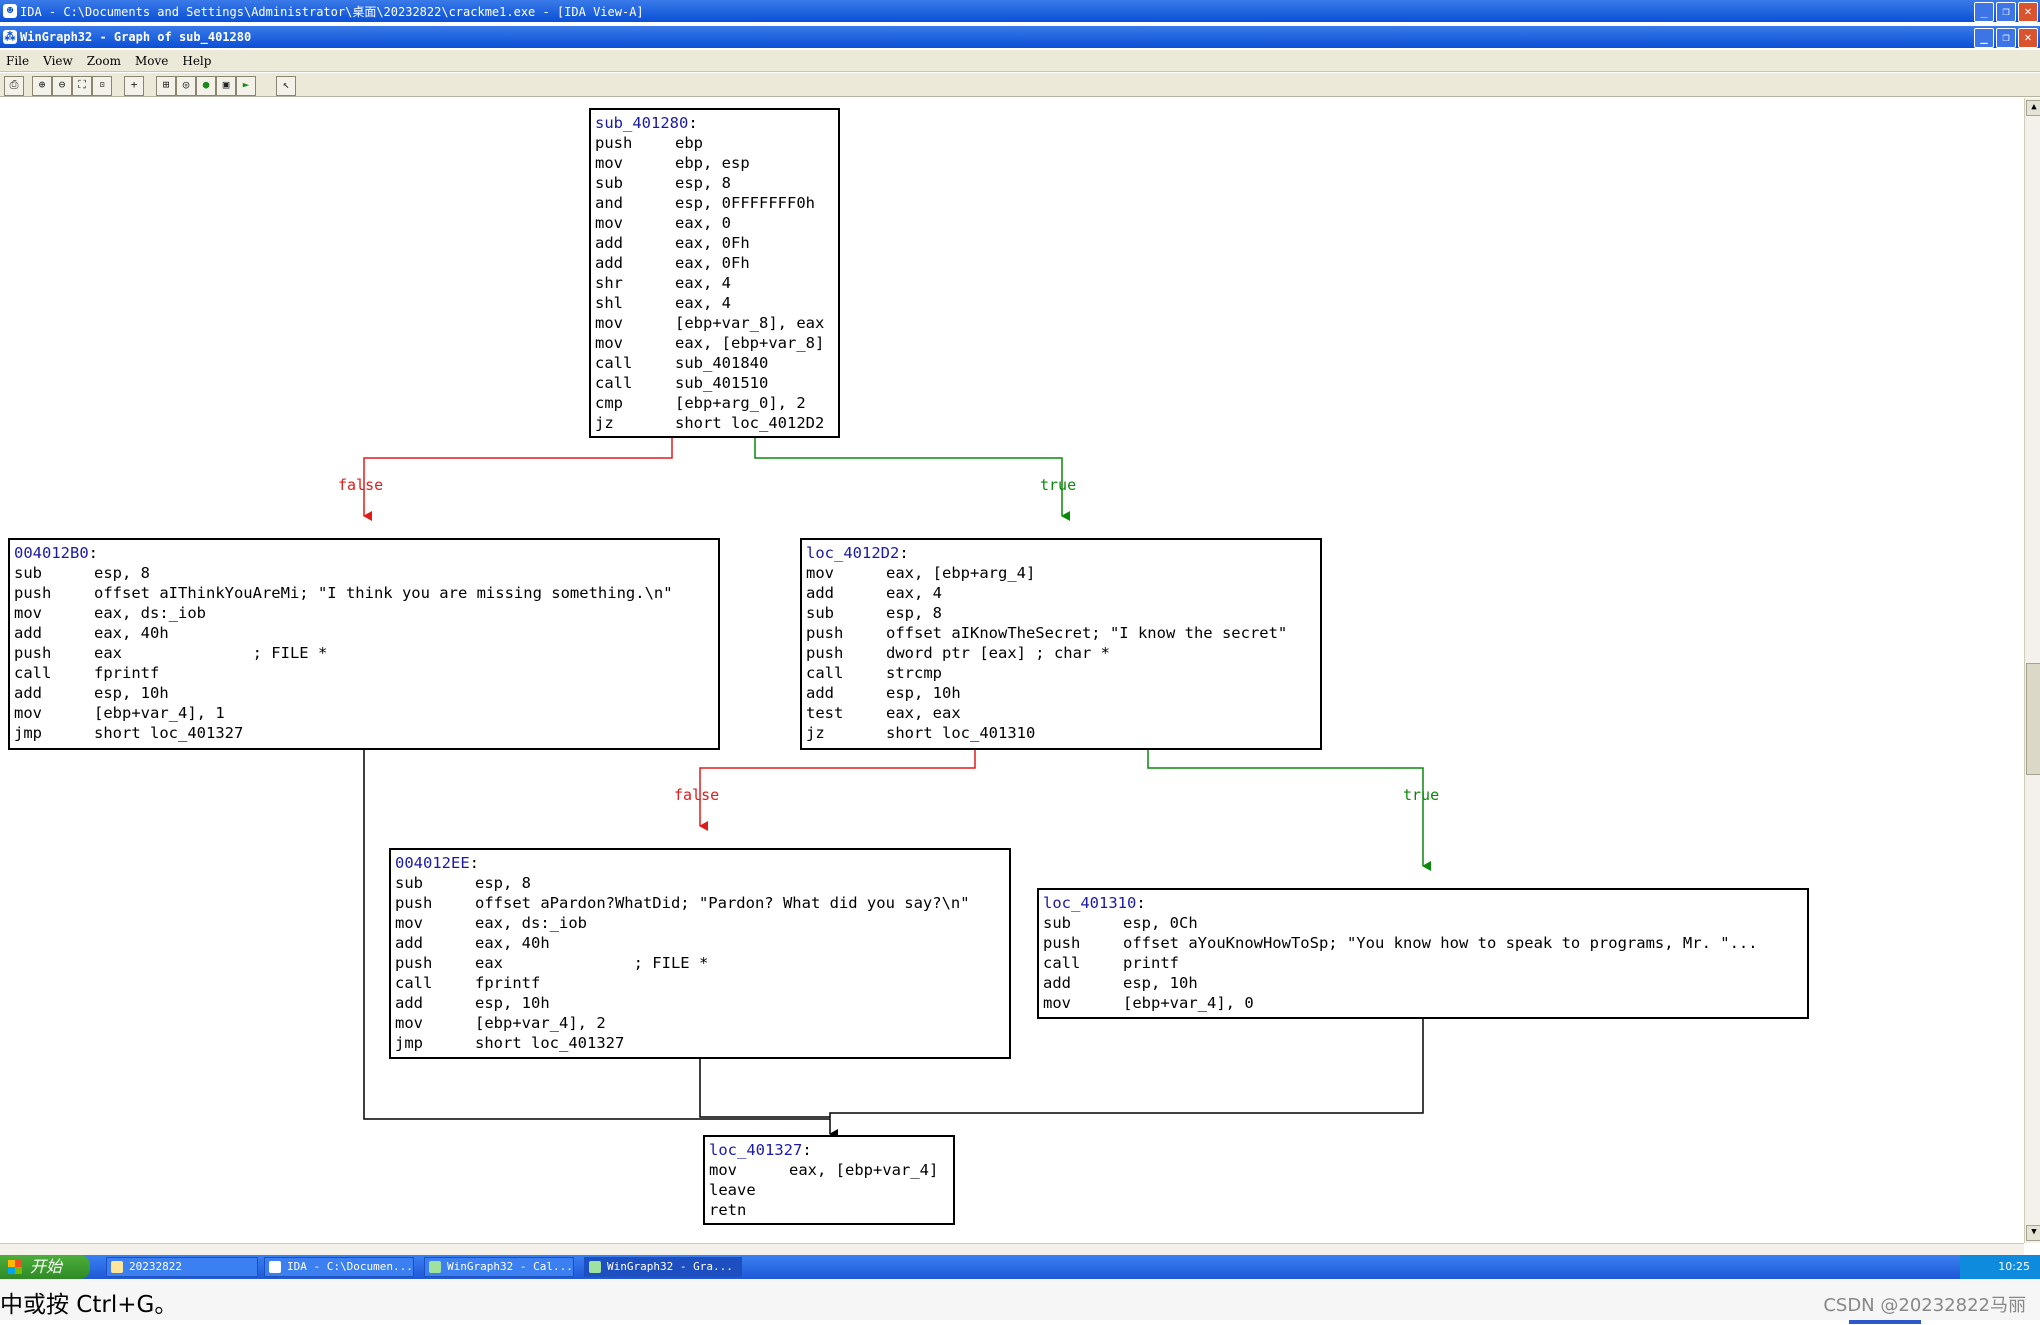 This screenshot has width=2040, height=1325. I want to click on wingraph-close-button: ✕, so click(2028, 38).